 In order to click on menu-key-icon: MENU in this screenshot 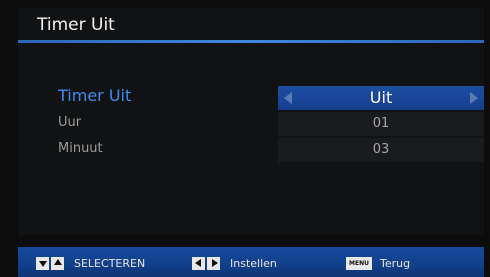, I will do `click(359, 263)`.